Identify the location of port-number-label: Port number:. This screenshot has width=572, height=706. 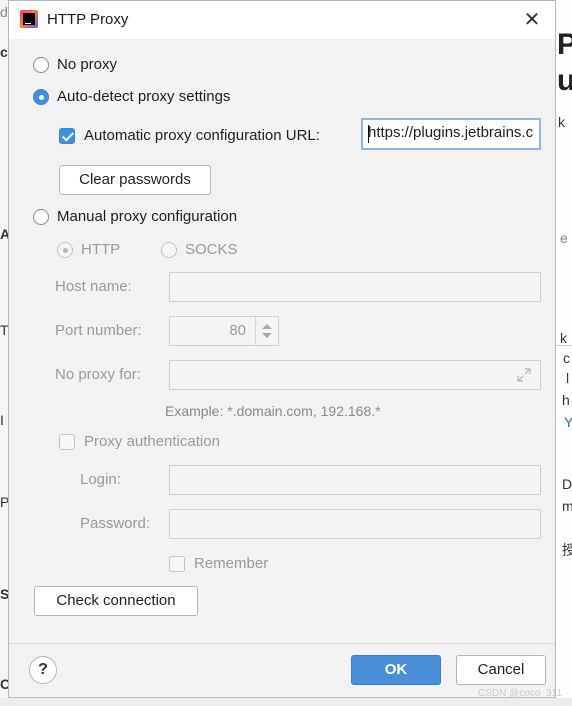
(98, 330).